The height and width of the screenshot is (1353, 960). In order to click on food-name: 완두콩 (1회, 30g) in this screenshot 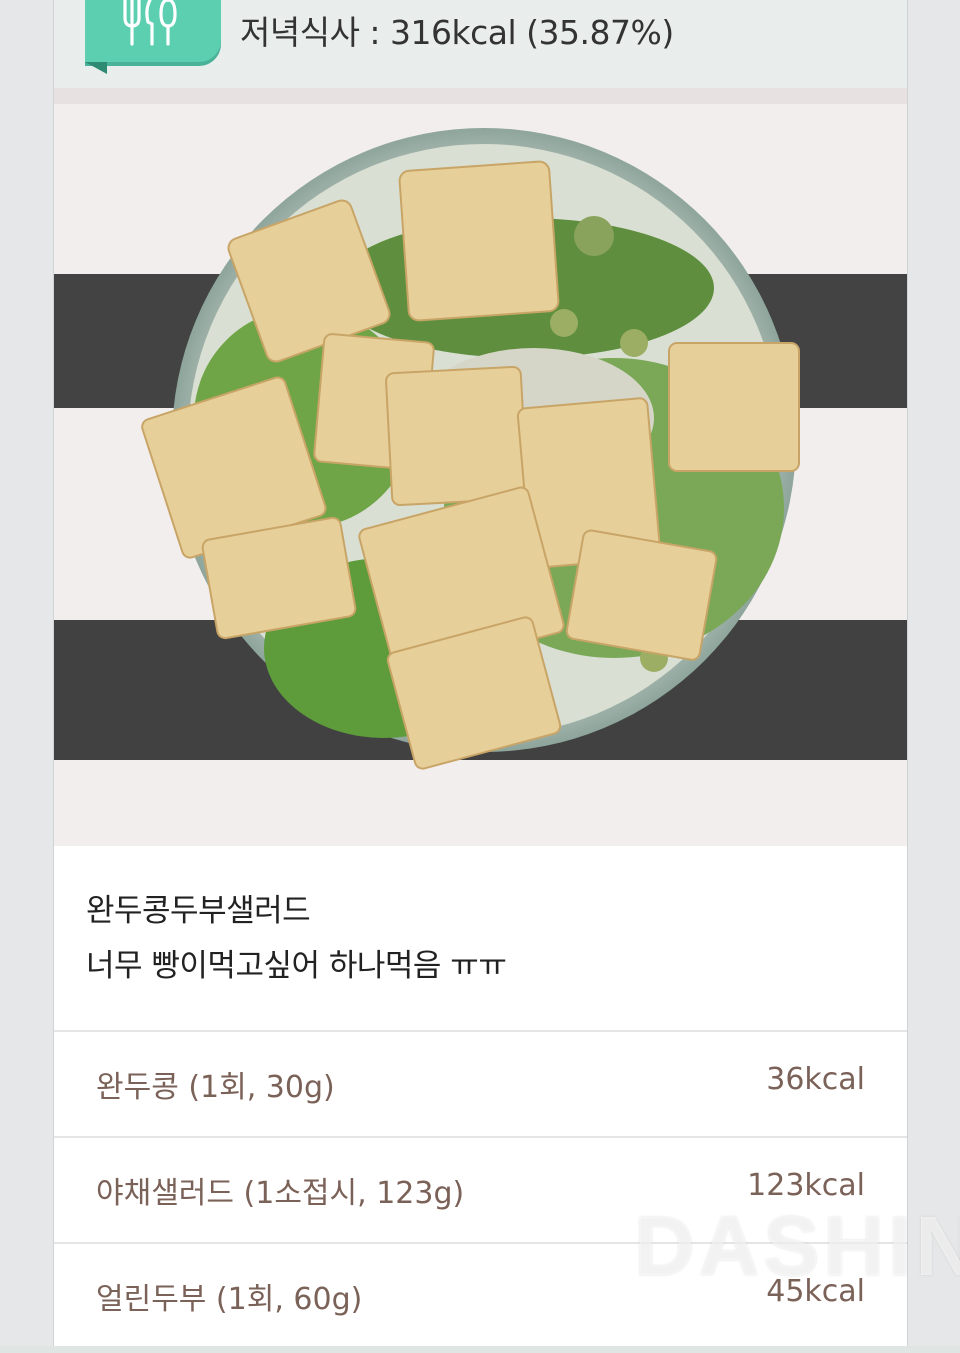, I will do `click(215, 1087)`.